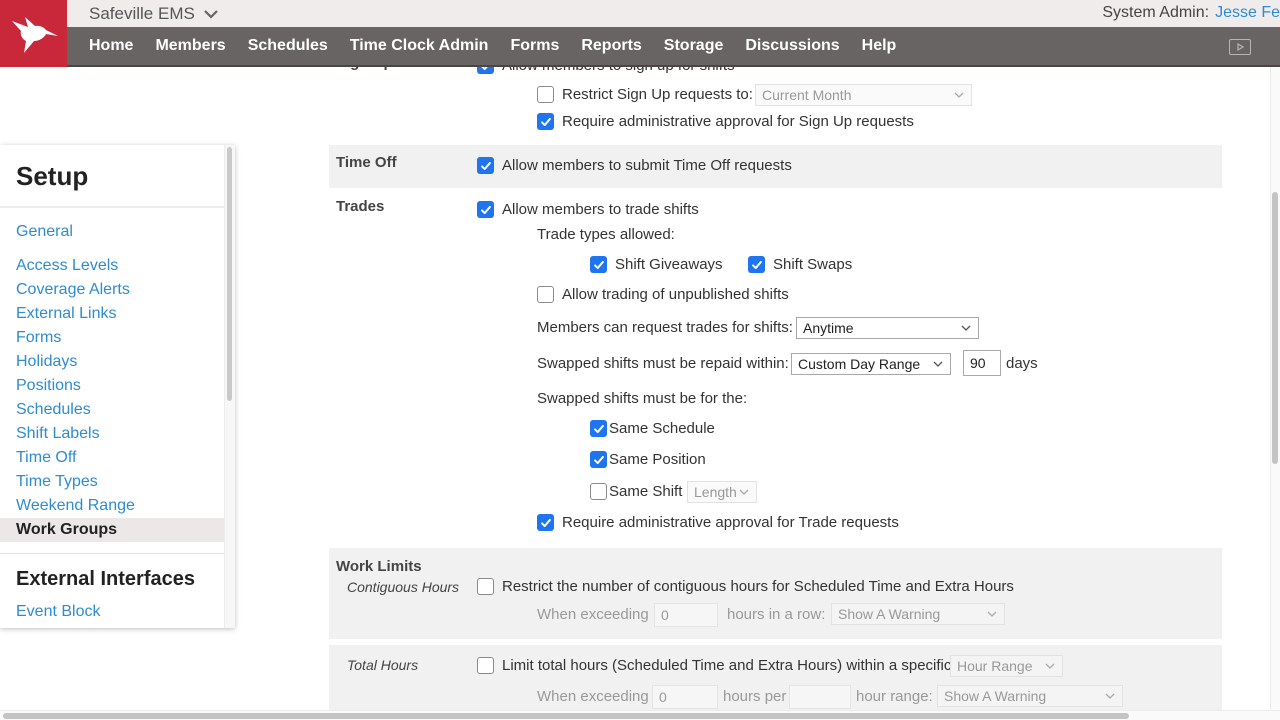 The height and width of the screenshot is (720, 1280). Describe the element at coordinates (598, 491) in the screenshot. I see `same-shift-checkbox` at that location.